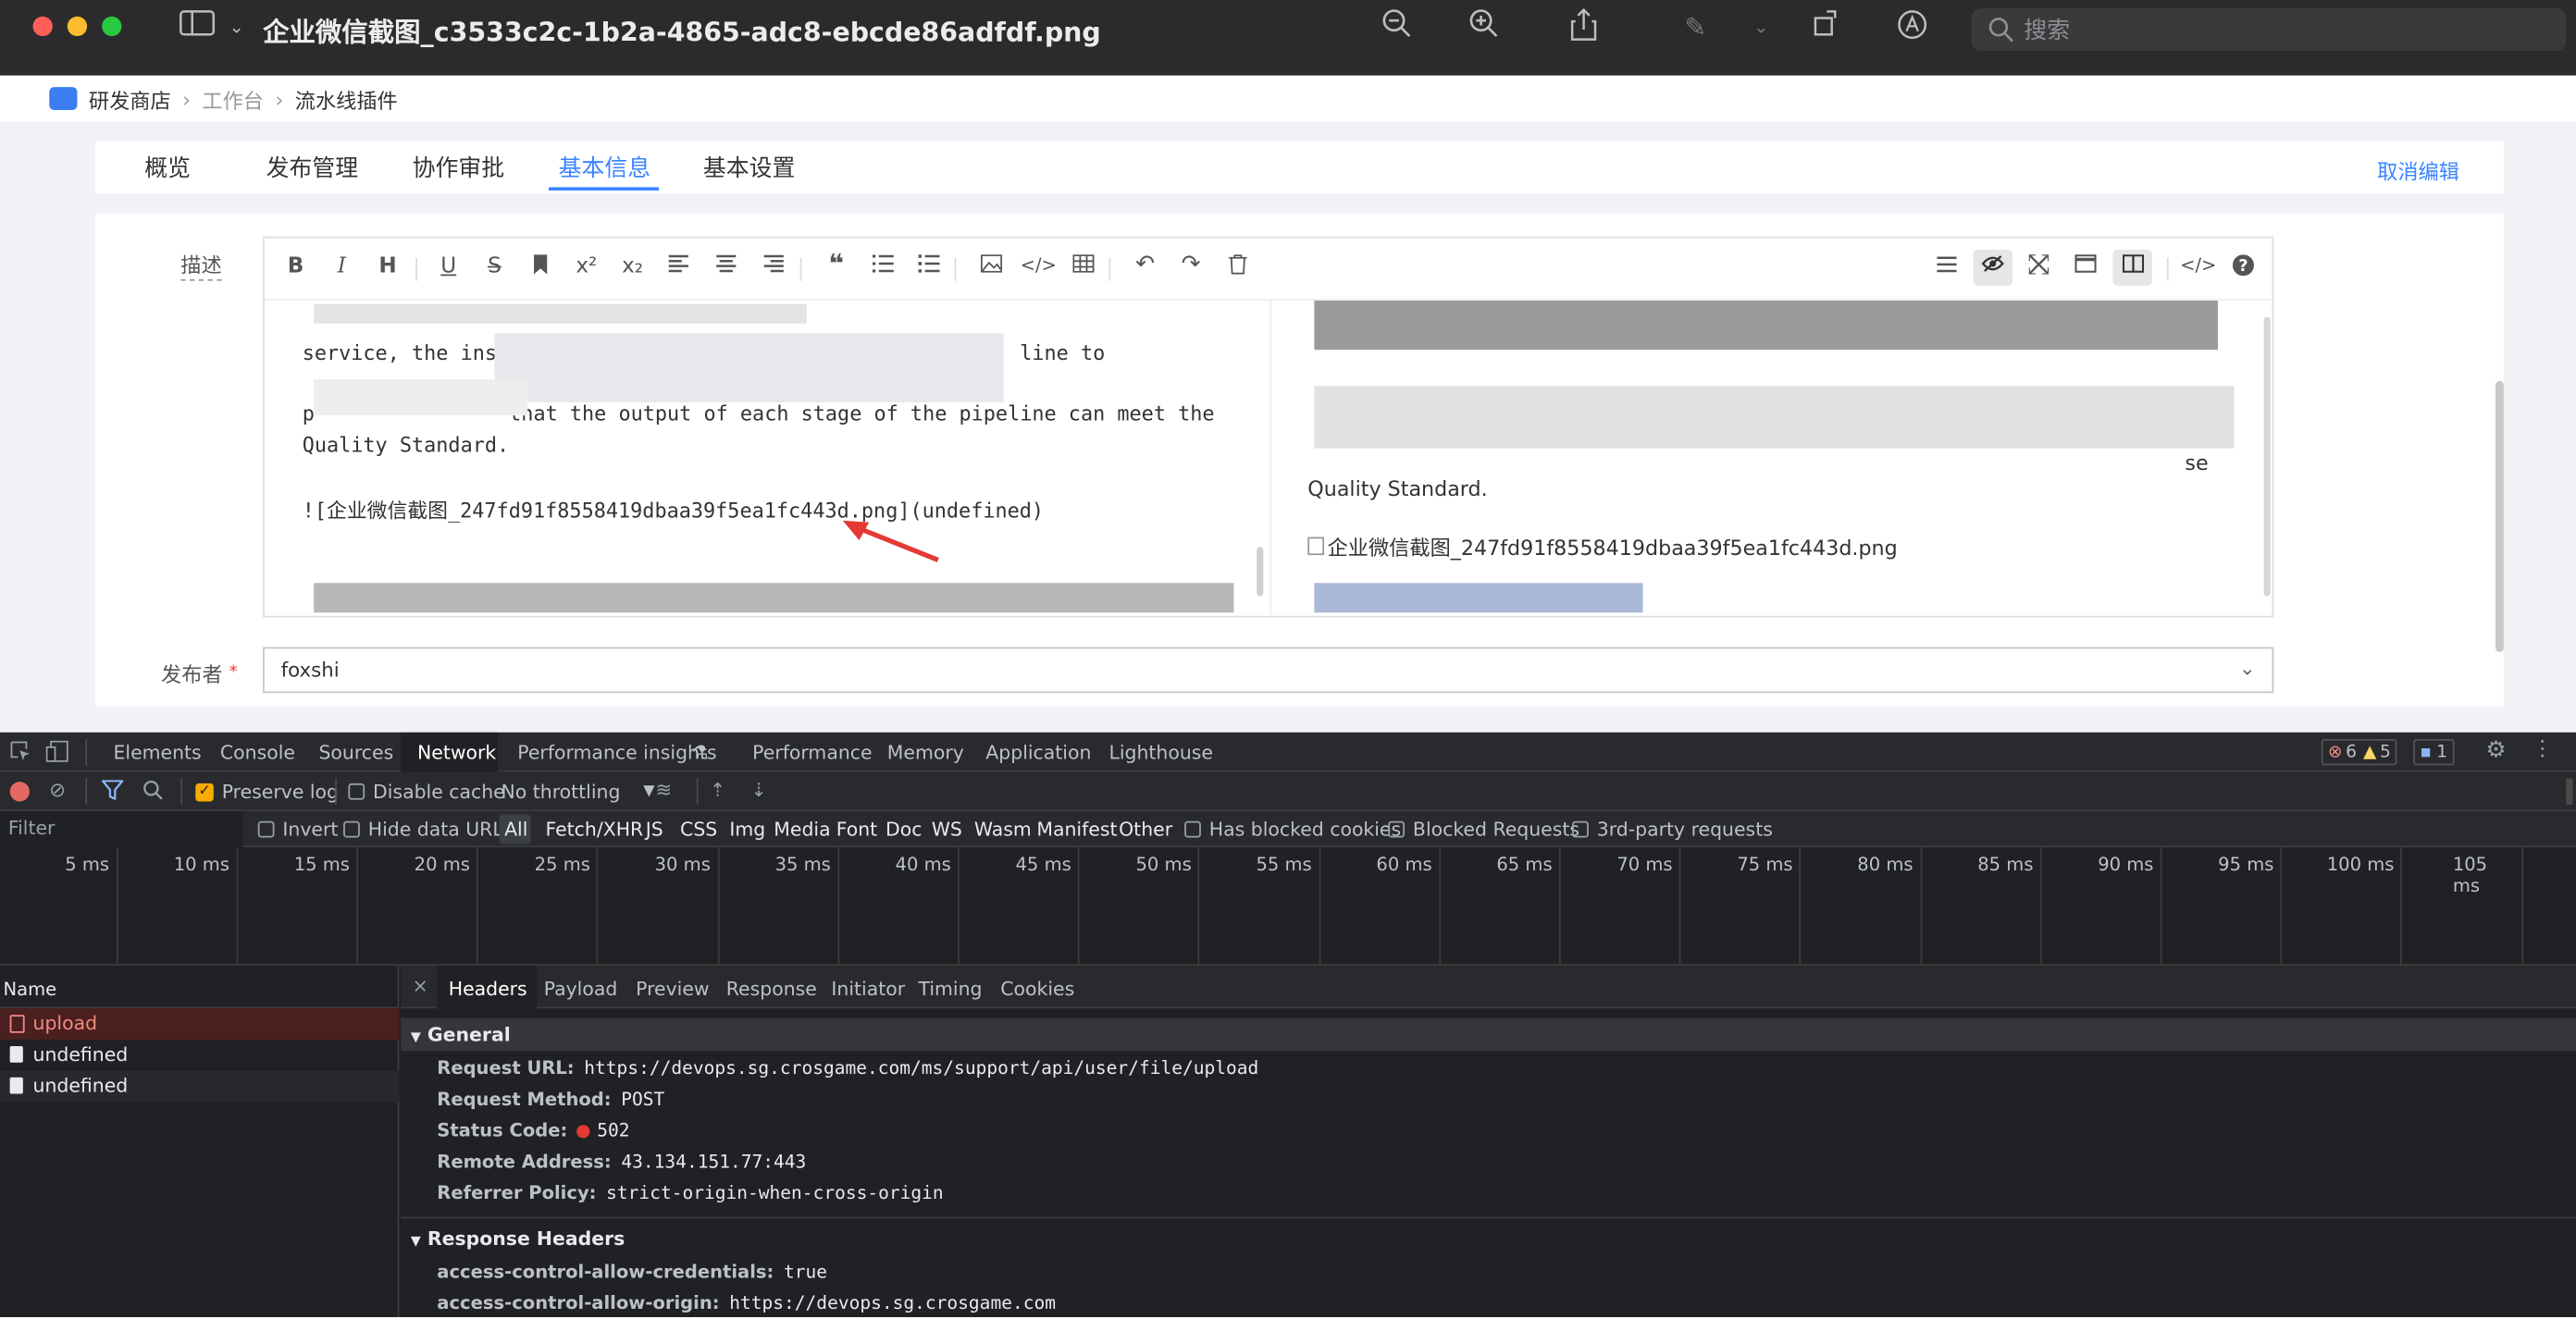 Image resolution: width=2576 pixels, height=1319 pixels. I want to click on redo-icon: ↷, so click(1191, 264).